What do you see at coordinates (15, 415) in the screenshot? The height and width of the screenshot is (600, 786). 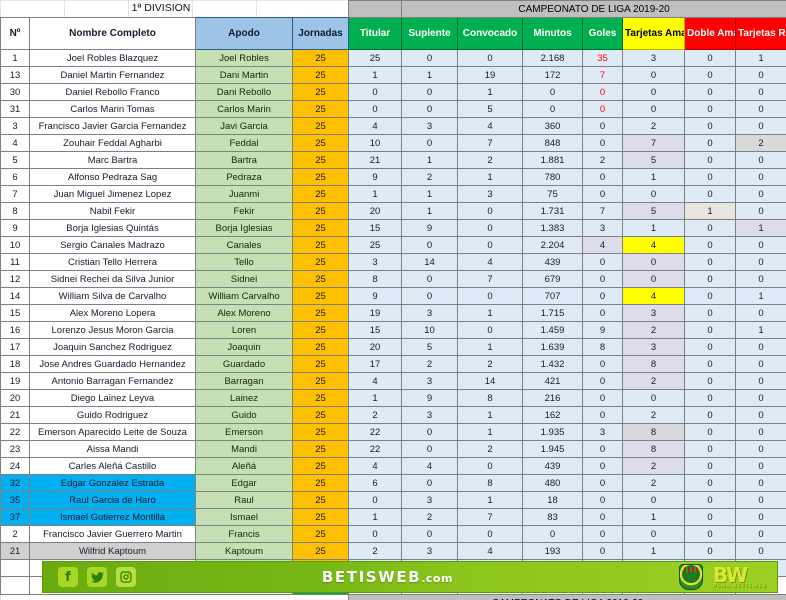 I see `cell-num: 21` at bounding box center [15, 415].